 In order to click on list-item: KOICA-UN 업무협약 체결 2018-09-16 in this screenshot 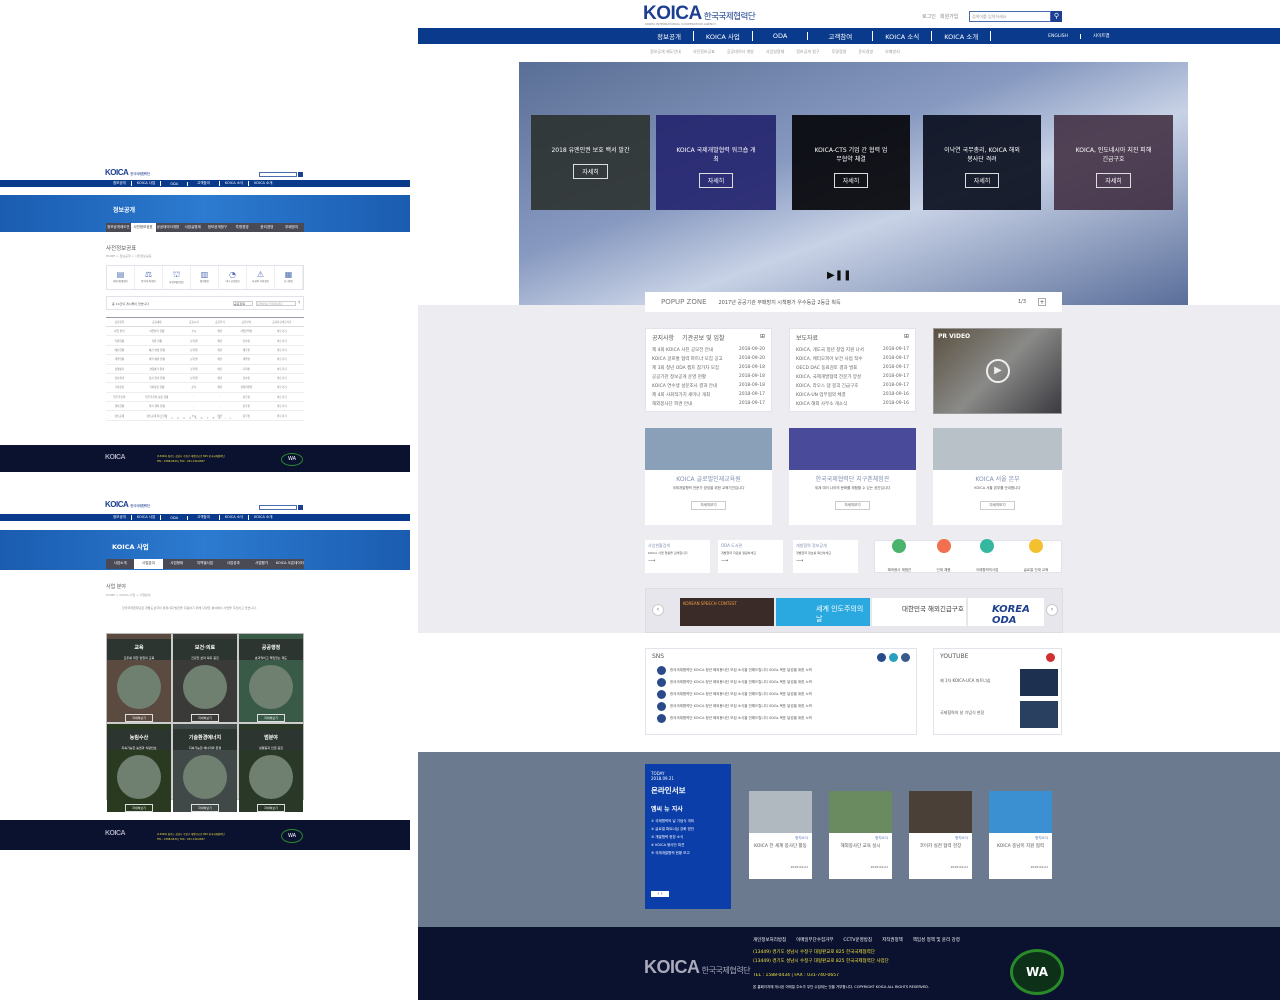, I will do `click(852, 395)`.